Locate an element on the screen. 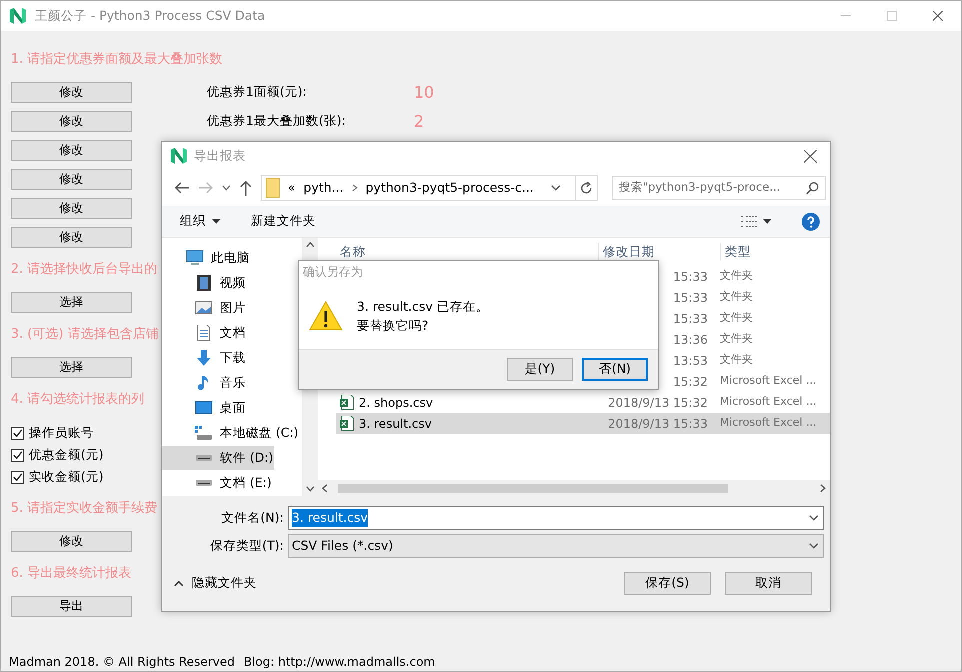  section-heading: 2. 请选择快收后台导出的 is located at coordinates (84, 270).